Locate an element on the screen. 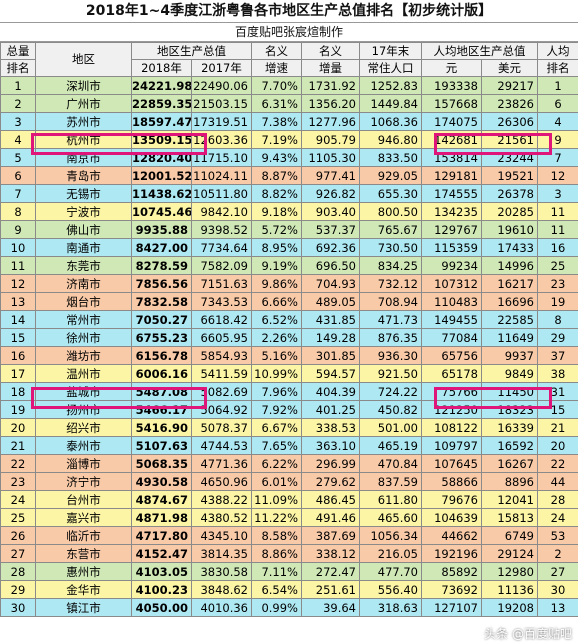 This screenshot has height=644, width=578. cell-pcu: 23244 is located at coordinates (509, 157).